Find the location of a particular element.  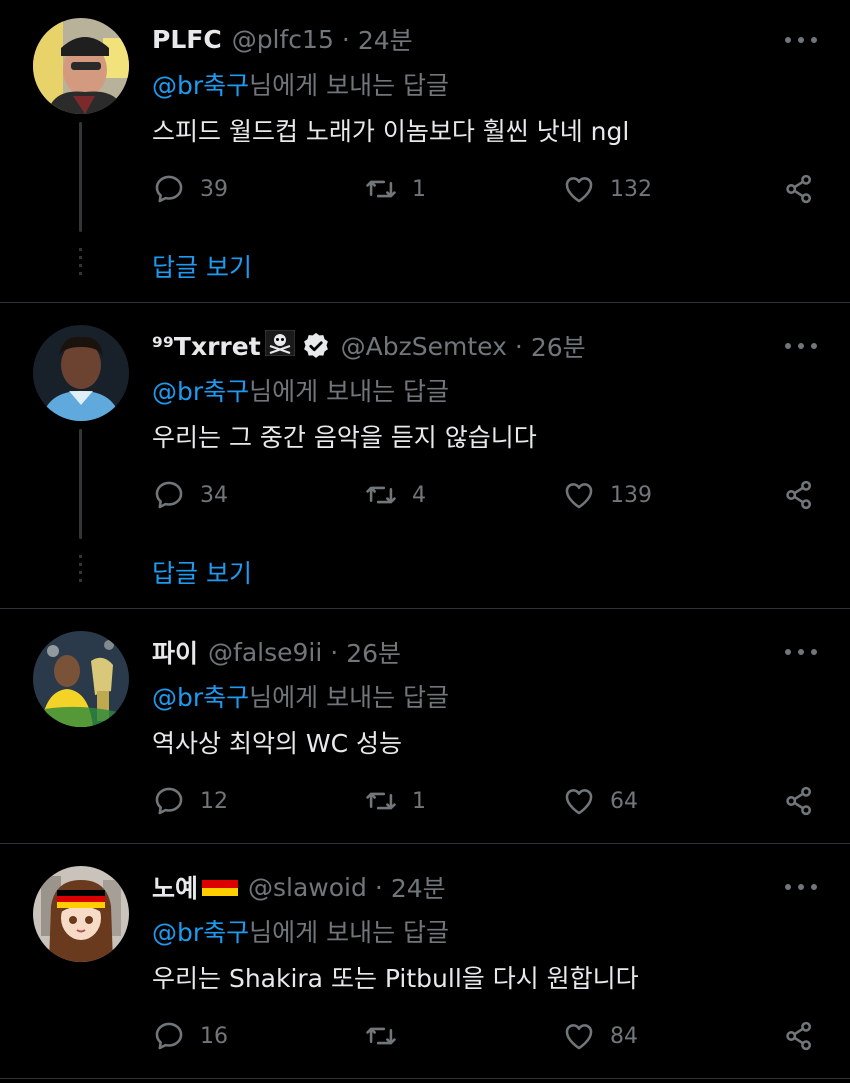

tweet-header: PLFC @plfc15 · 24분 is located at coordinates (282, 39).